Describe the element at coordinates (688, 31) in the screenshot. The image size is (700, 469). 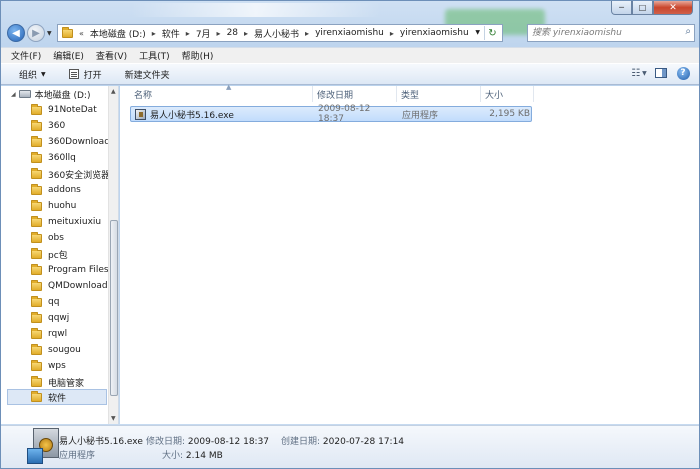
I see `search-icon: ⌕` at that location.